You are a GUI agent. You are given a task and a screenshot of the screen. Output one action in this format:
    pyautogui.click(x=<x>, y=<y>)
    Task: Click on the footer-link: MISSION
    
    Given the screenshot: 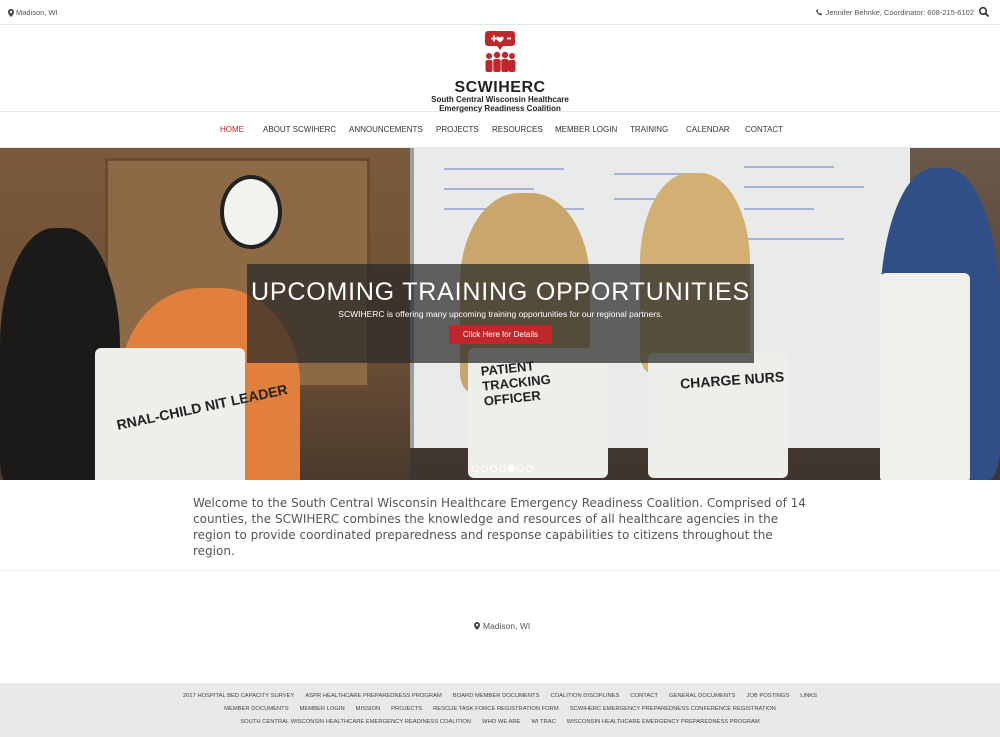 What is the action you would take?
    pyautogui.click(x=368, y=709)
    